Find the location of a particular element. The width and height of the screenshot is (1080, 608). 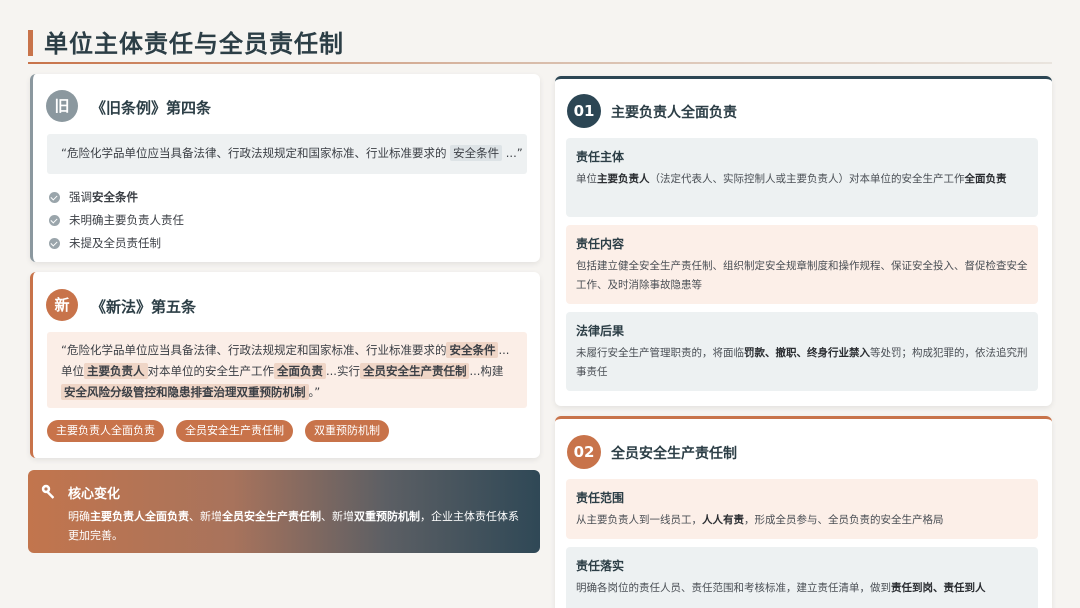

text-span: 明确各岗位的责任人员、责任范围和考核标准，建立责任清单，做到 is located at coordinates (733, 588).